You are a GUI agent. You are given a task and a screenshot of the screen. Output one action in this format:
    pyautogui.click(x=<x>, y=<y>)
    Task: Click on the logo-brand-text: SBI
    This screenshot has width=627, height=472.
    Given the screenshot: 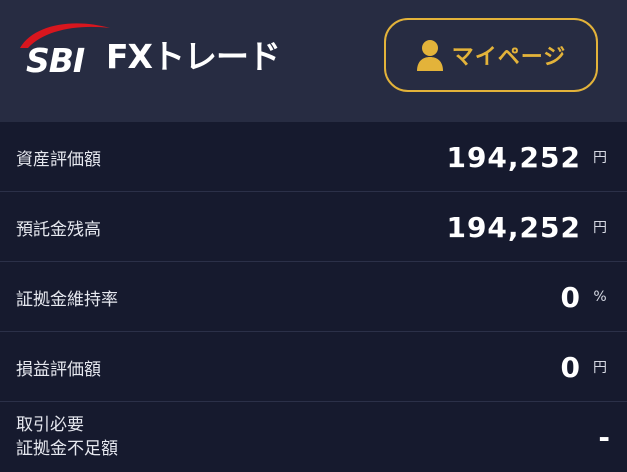 What is the action you would take?
    pyautogui.click(x=55, y=60)
    